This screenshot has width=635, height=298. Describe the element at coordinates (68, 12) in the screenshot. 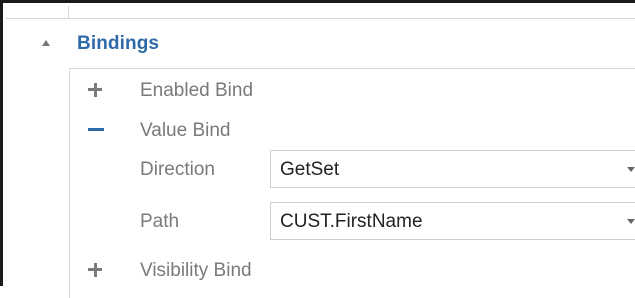

I see `column-divider` at that location.